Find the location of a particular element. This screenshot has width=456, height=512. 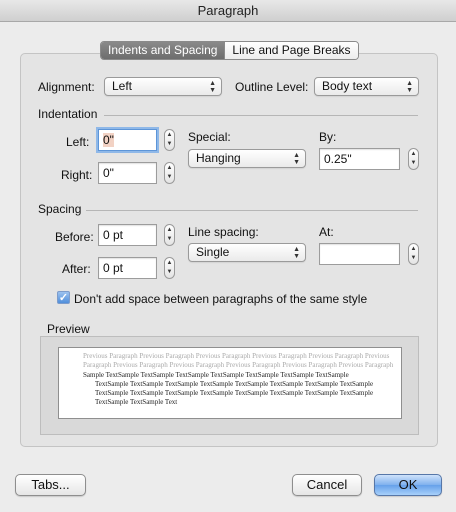

checkmark-icon: ✓ is located at coordinates (63, 298).